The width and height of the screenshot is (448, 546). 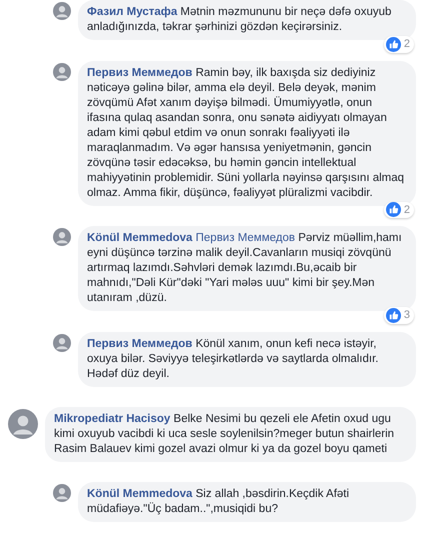 What do you see at coordinates (225, 434) in the screenshot?
I see `comment-text: Mikropediatr Hacisoy Belke Nesimi bu qezeli ele Afetin oxud ugu kimi oxuyub vacibdi ki uca sesle soylenilsin?meger butun shairlerin Rasim Balauev kimi gozel avazi olmur ki ya da gozel boyu qameti` at bounding box center [225, 434].